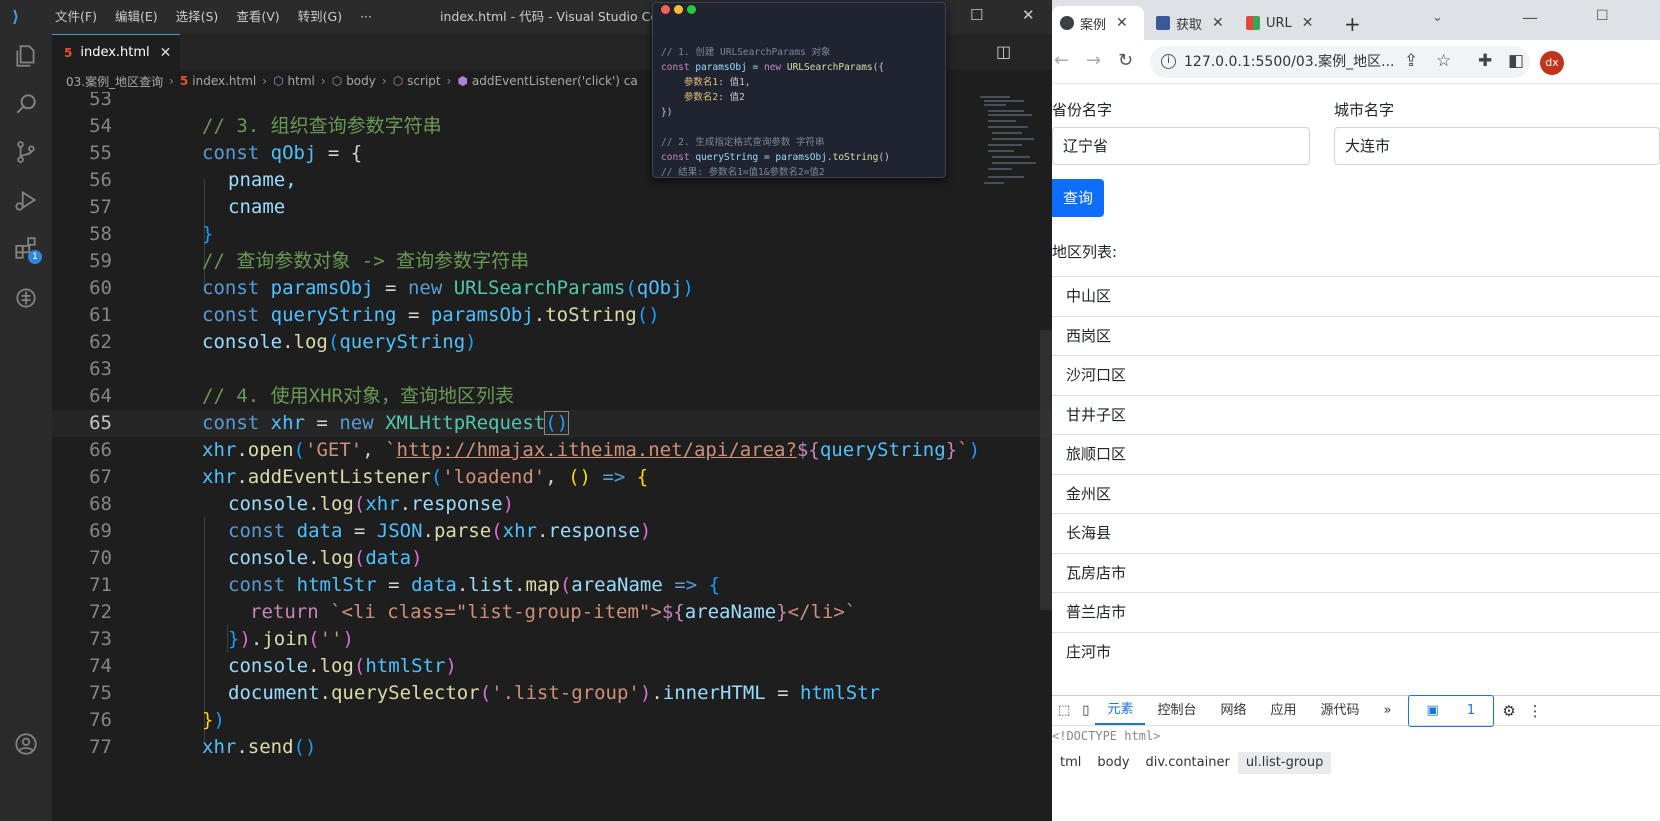 The width and height of the screenshot is (1660, 821). I want to click on share-icon: ⇪, so click(1411, 61).